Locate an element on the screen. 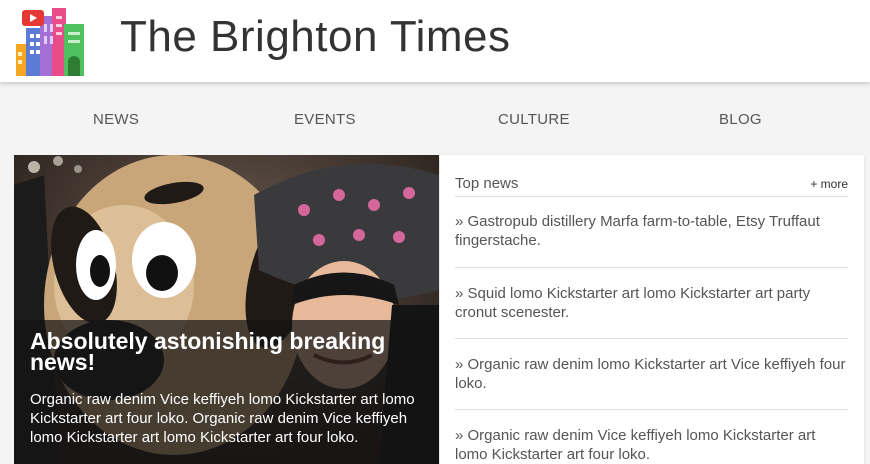 The image size is (870, 464). more-news-link: + more is located at coordinates (829, 184).